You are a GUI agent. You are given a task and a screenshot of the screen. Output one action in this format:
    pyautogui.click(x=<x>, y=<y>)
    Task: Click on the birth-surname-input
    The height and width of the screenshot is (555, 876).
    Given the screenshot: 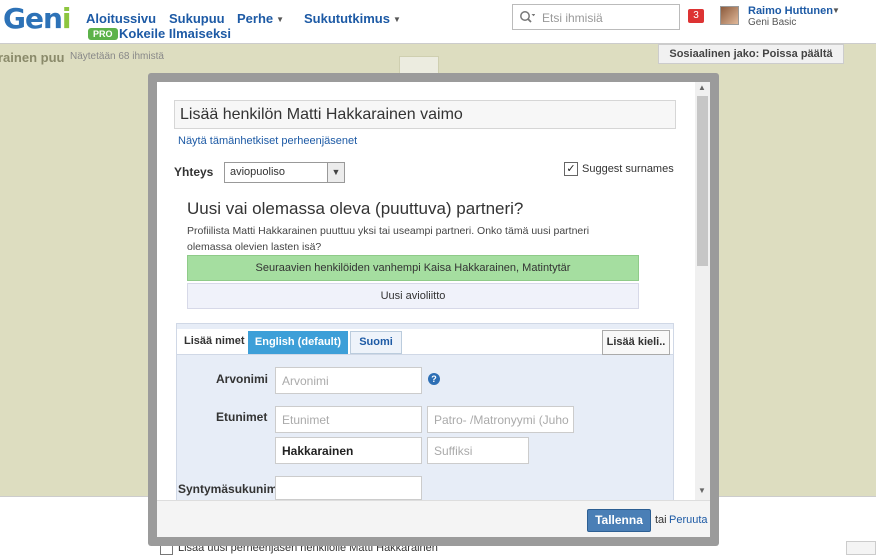 What is the action you would take?
    pyautogui.click(x=348, y=488)
    